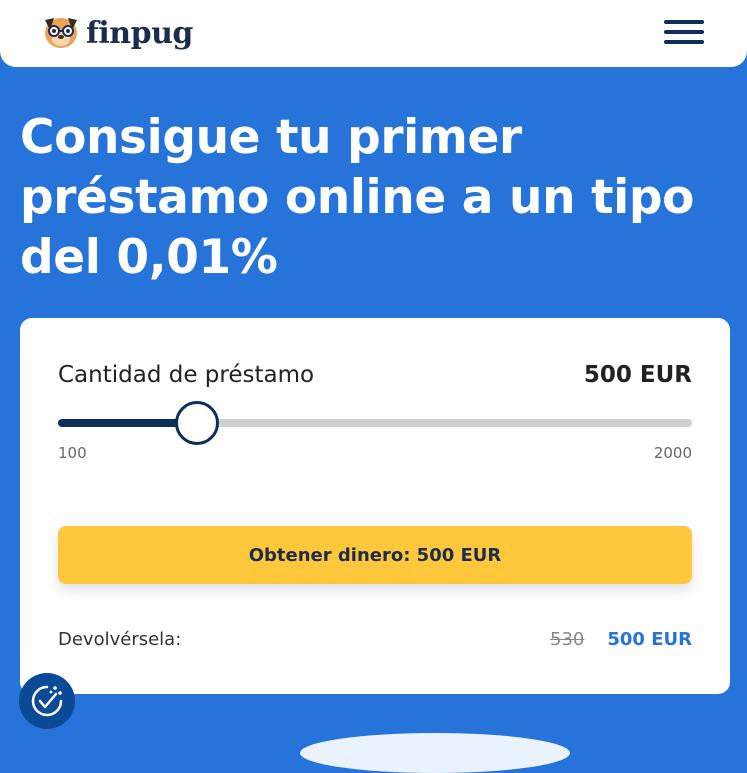 The image size is (747, 773). I want to click on cookie-consent-icon, so click(47, 701).